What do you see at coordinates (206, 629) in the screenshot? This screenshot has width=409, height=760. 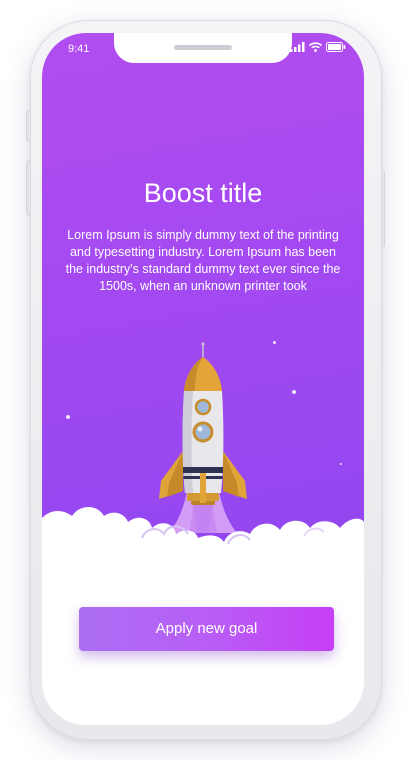 I see `apply-goal-button: Apply new goal` at bounding box center [206, 629].